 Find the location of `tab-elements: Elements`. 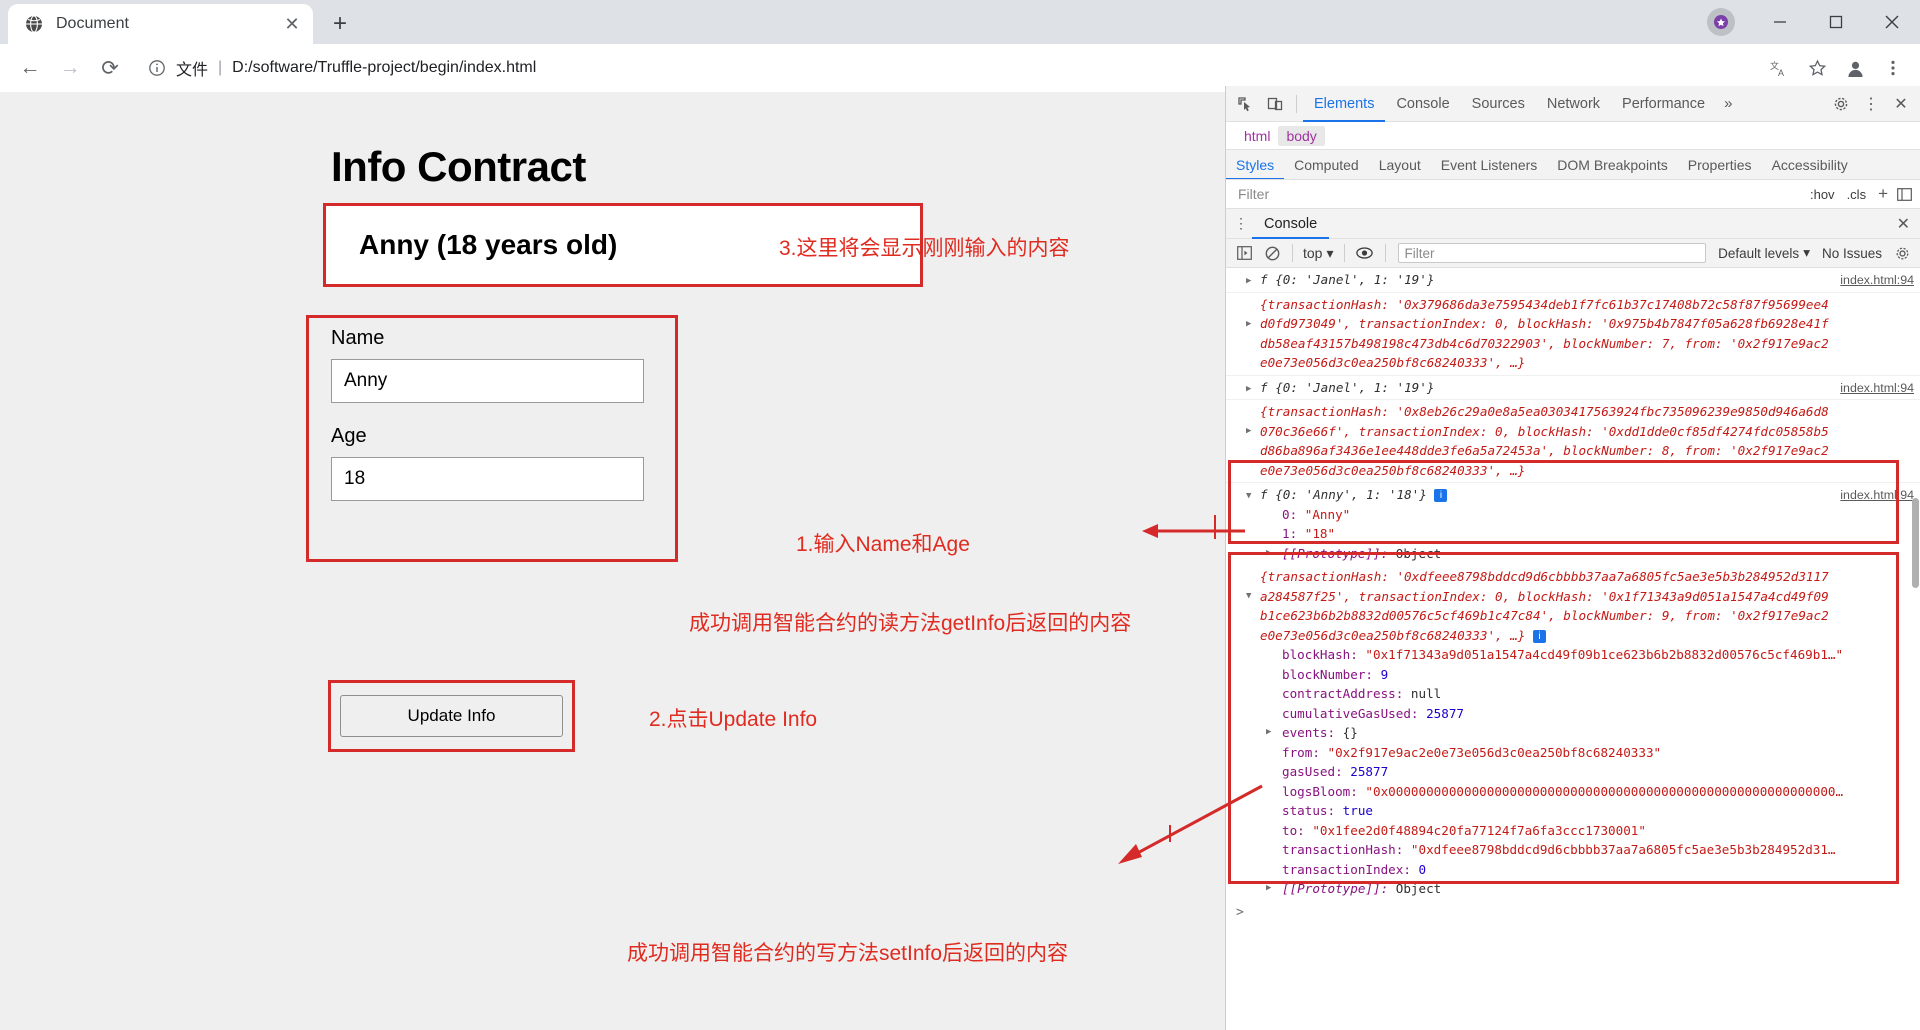

tab-elements: Elements is located at coordinates (1344, 104).